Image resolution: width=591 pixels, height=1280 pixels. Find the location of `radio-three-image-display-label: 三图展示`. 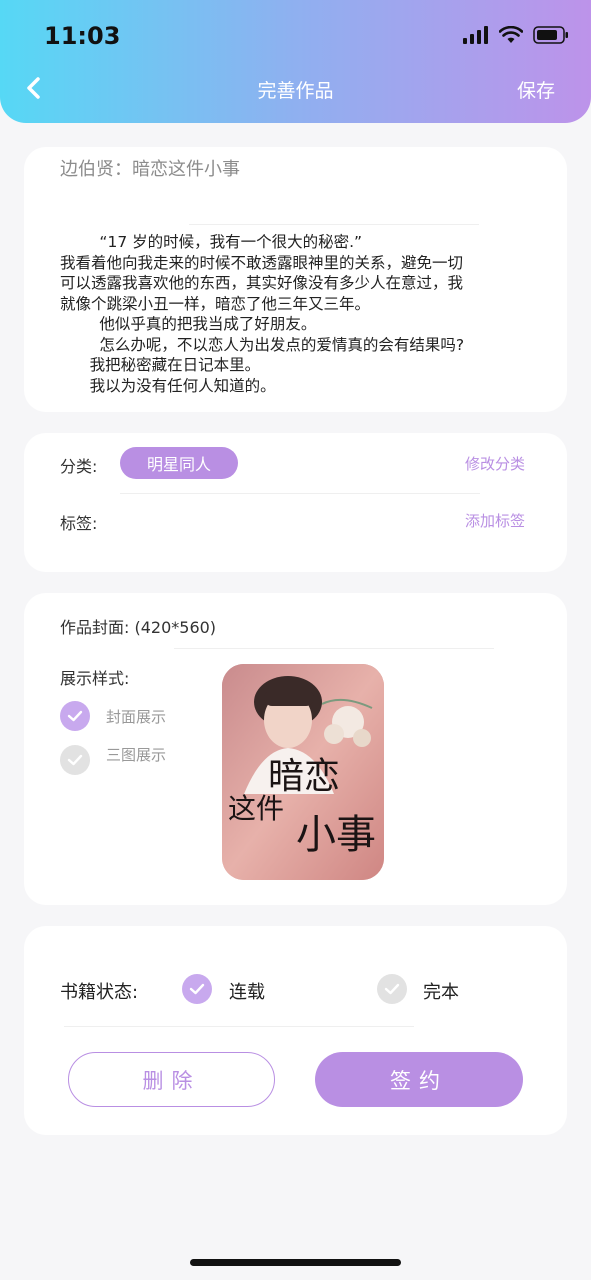

radio-three-image-display-label: 三图展示 is located at coordinates (136, 754).